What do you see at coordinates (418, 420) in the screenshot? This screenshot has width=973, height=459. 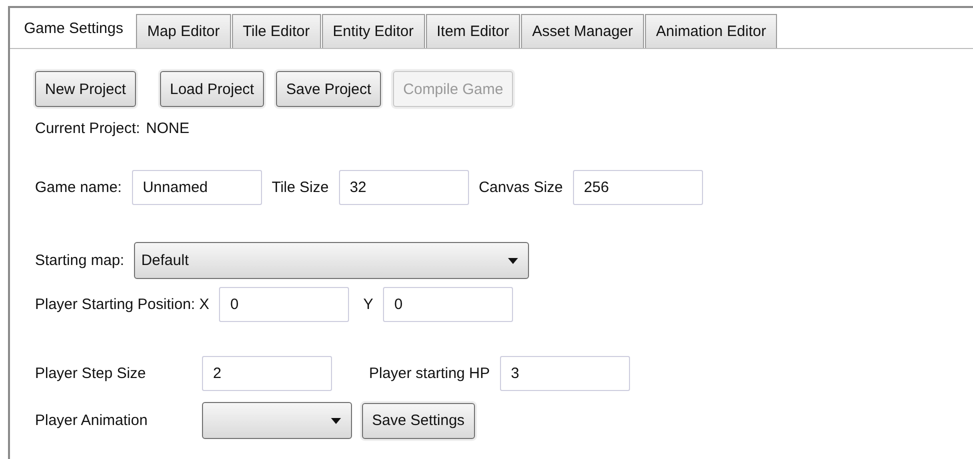 I see `save-settings-button: Save Settings` at bounding box center [418, 420].